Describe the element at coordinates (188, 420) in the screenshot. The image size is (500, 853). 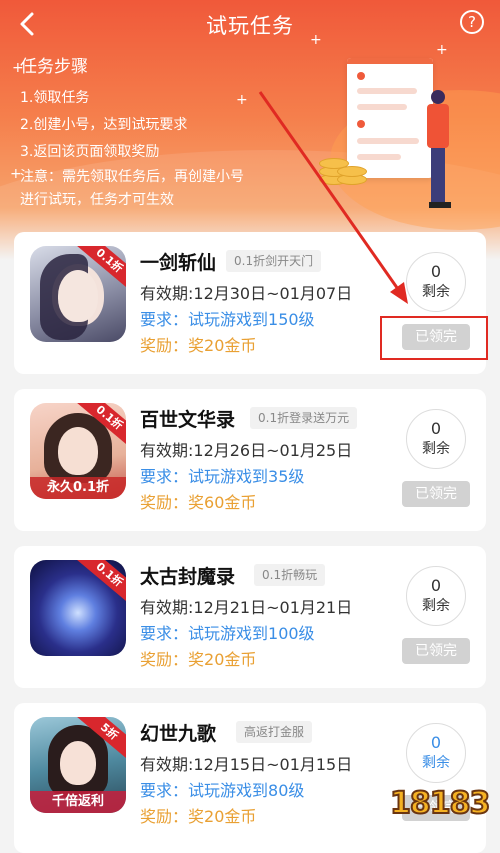
I see `game-name: 百世文华录` at that location.